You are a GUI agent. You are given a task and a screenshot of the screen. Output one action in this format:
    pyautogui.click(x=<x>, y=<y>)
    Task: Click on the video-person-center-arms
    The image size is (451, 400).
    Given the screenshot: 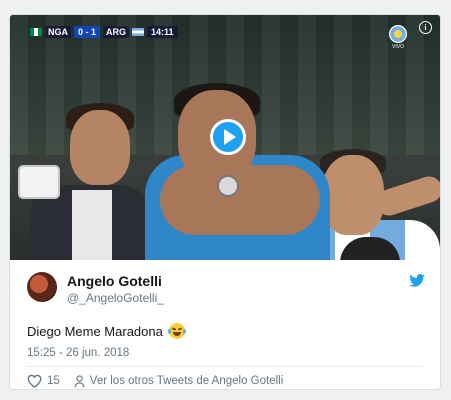 What is the action you would take?
    pyautogui.click(x=240, y=200)
    